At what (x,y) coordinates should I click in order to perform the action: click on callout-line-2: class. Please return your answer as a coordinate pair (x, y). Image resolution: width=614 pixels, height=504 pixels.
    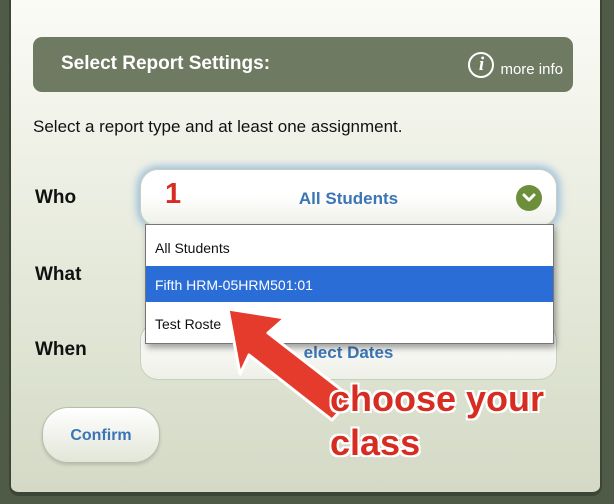
    Looking at the image, I should click on (375, 442).